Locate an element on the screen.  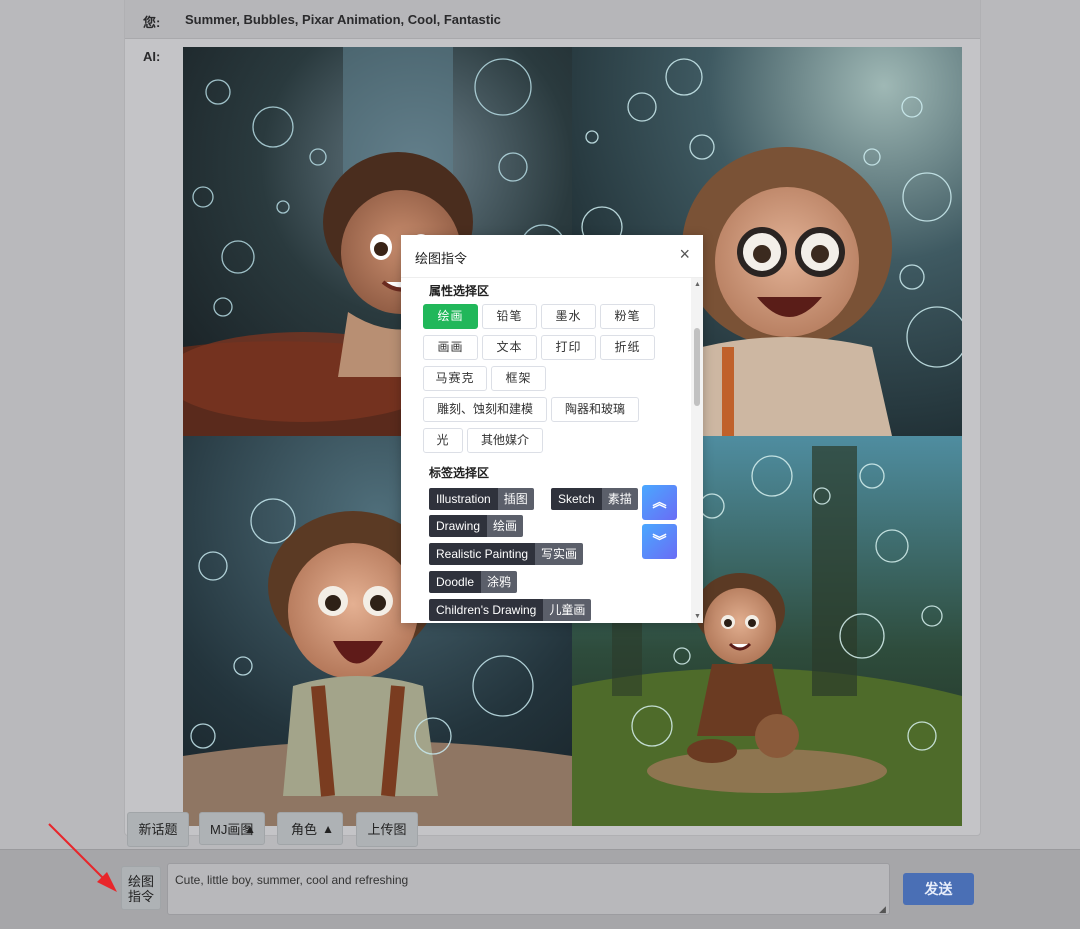
attr-chip: 其他媒介 is located at coordinates (505, 440).